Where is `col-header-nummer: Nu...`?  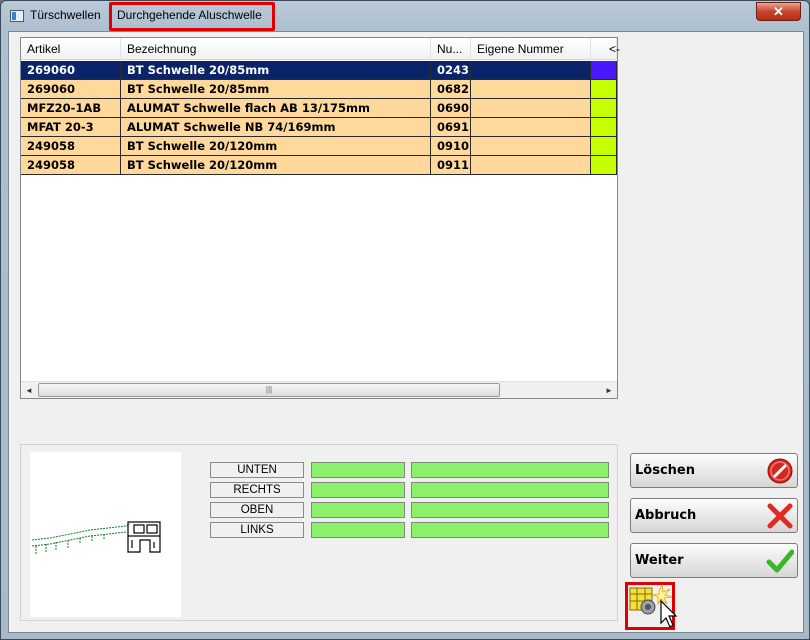
col-header-nummer: Nu... is located at coordinates (451, 49).